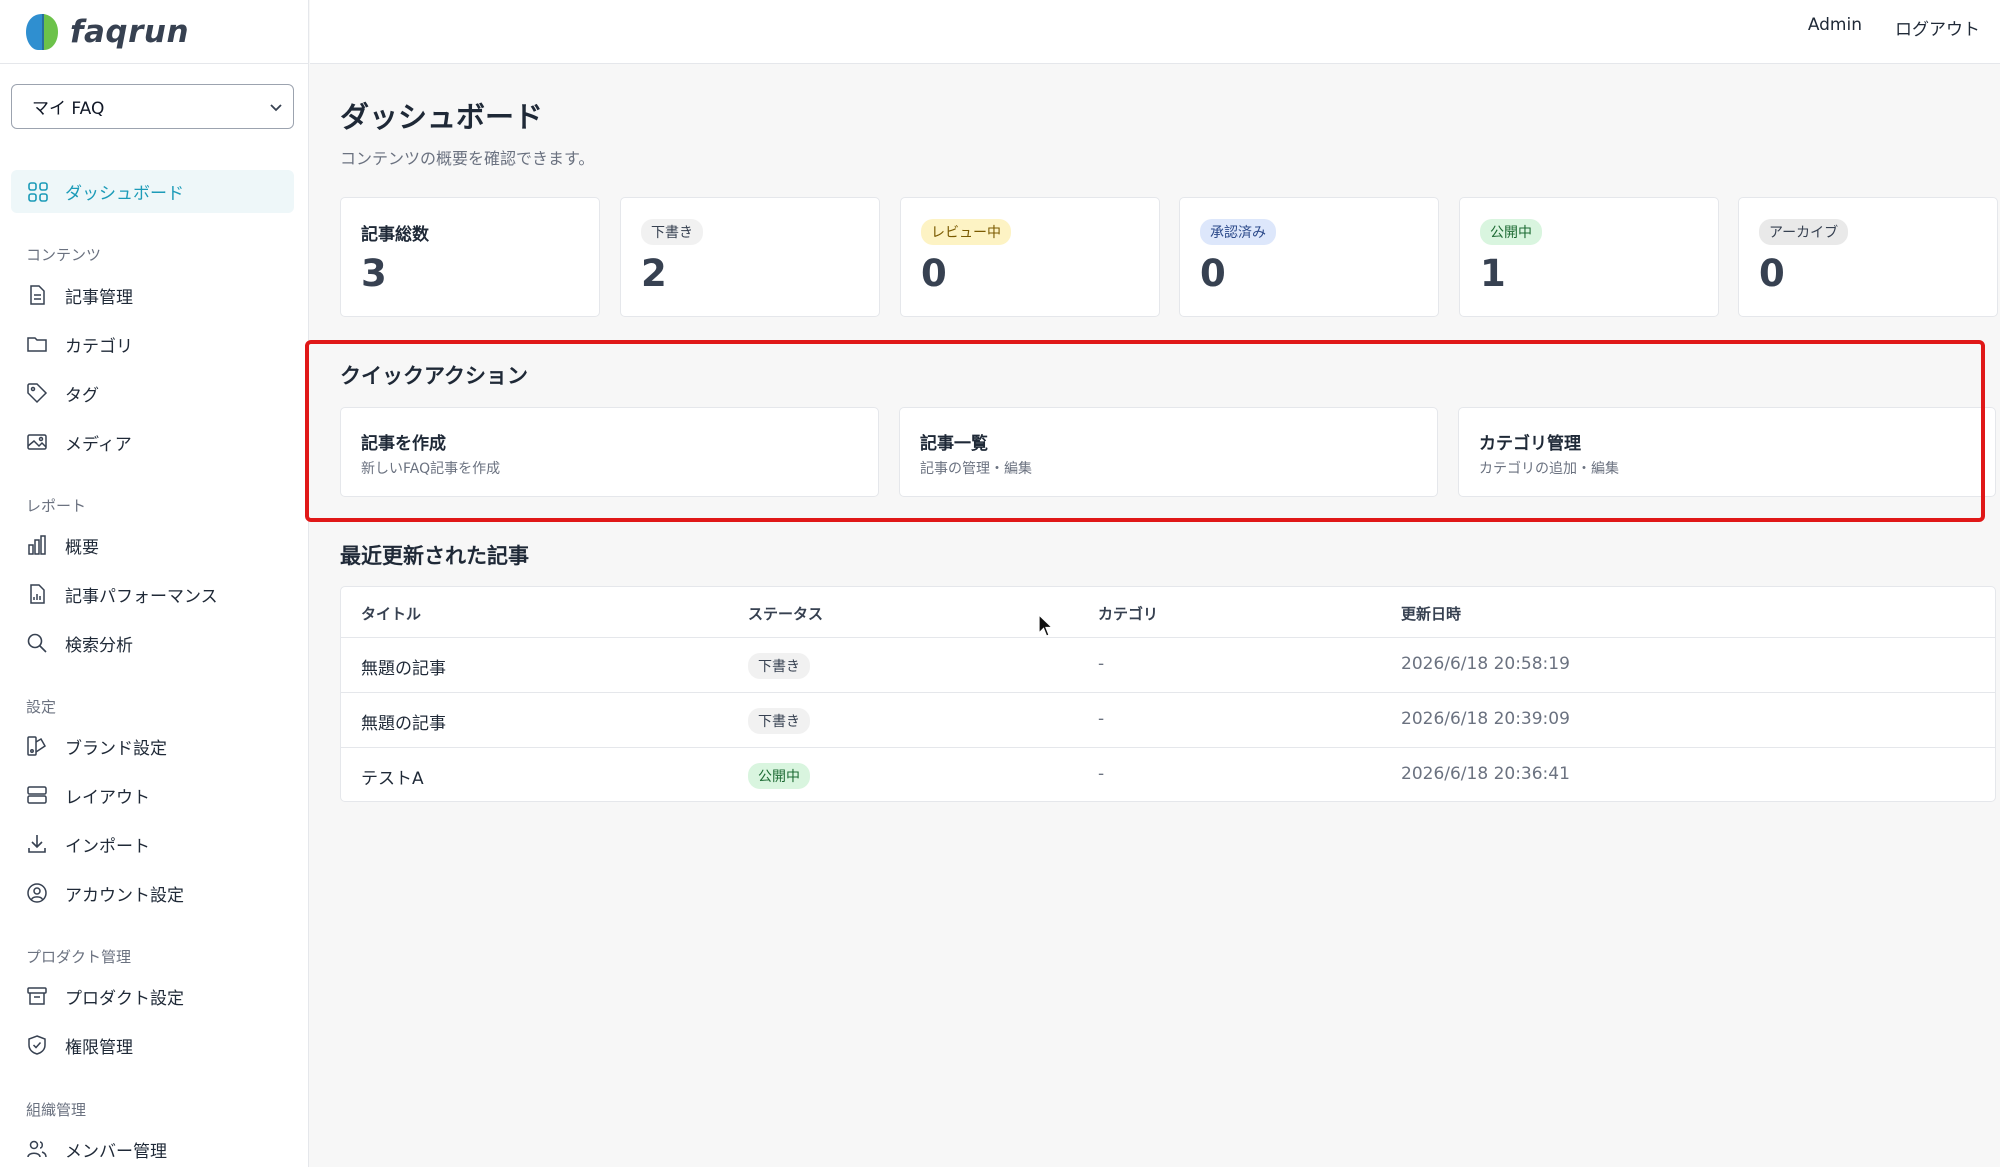  Describe the element at coordinates (1485, 664) in the screenshot. I see `cell-updated: 2026/6/18 20:58:19` at that location.